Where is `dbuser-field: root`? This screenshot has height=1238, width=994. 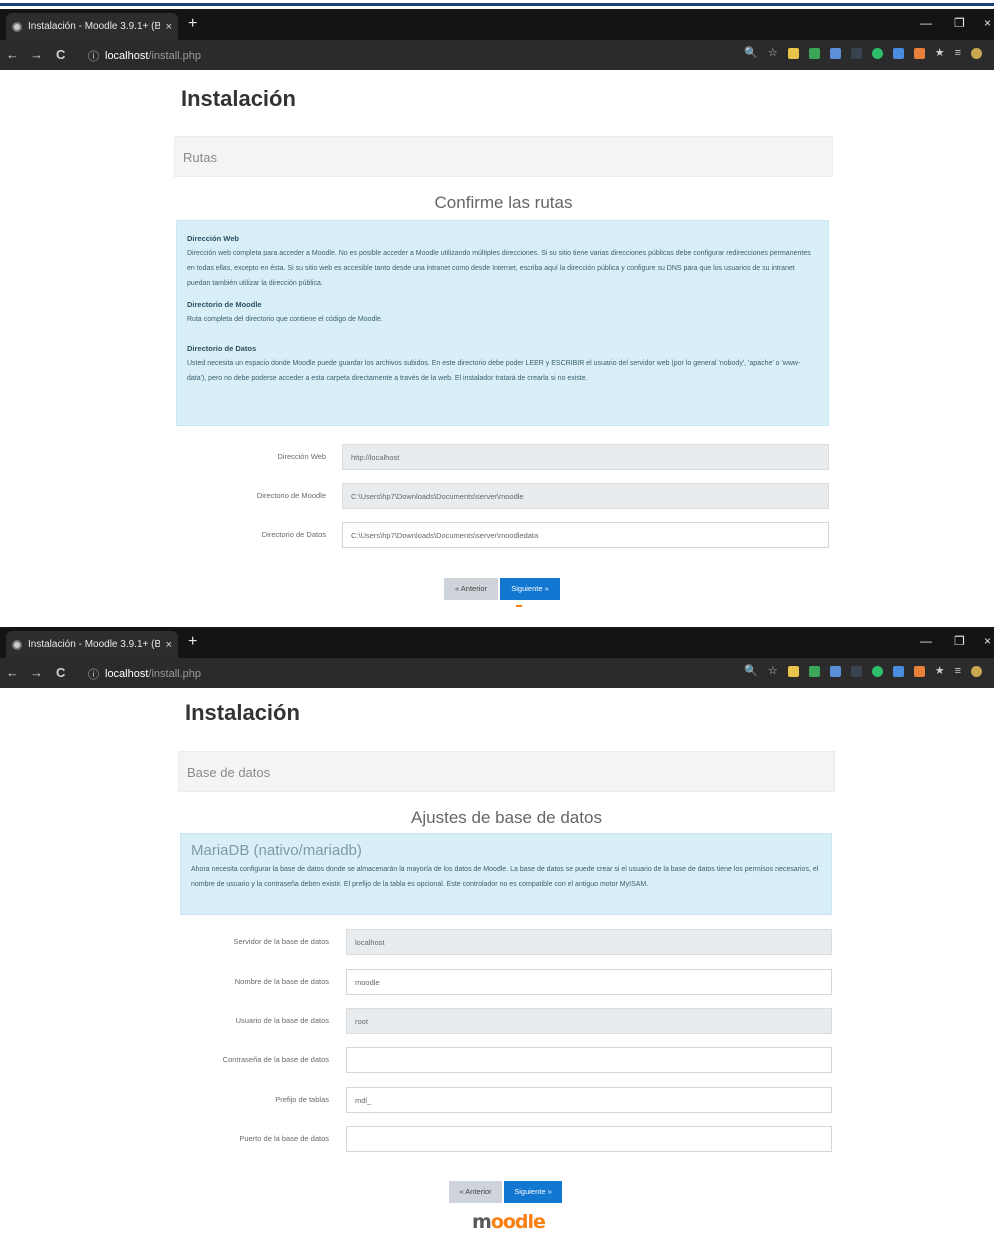 dbuser-field: root is located at coordinates (589, 1021).